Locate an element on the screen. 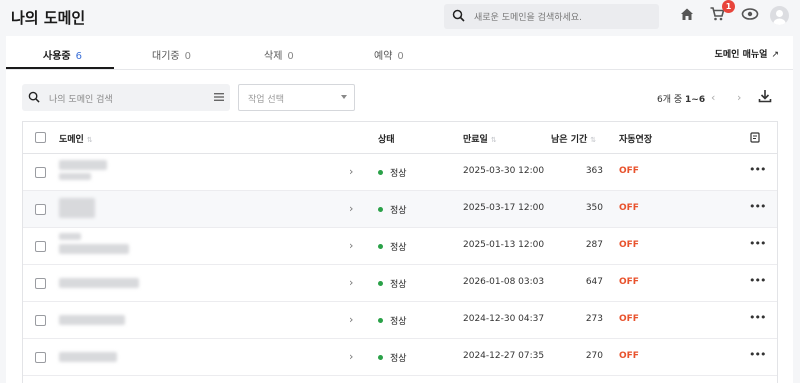  search-options-icon is located at coordinates (219, 98).